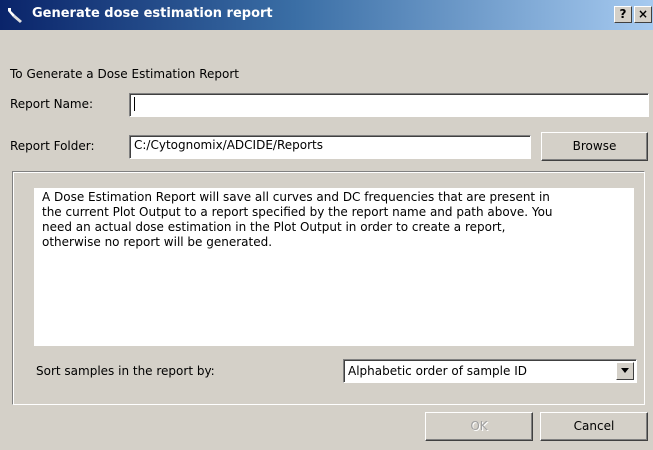 The image size is (653, 450). What do you see at coordinates (228, 145) in the screenshot?
I see `report-folder-value: C:/Cytognomix/ADCIDE/Reports` at bounding box center [228, 145].